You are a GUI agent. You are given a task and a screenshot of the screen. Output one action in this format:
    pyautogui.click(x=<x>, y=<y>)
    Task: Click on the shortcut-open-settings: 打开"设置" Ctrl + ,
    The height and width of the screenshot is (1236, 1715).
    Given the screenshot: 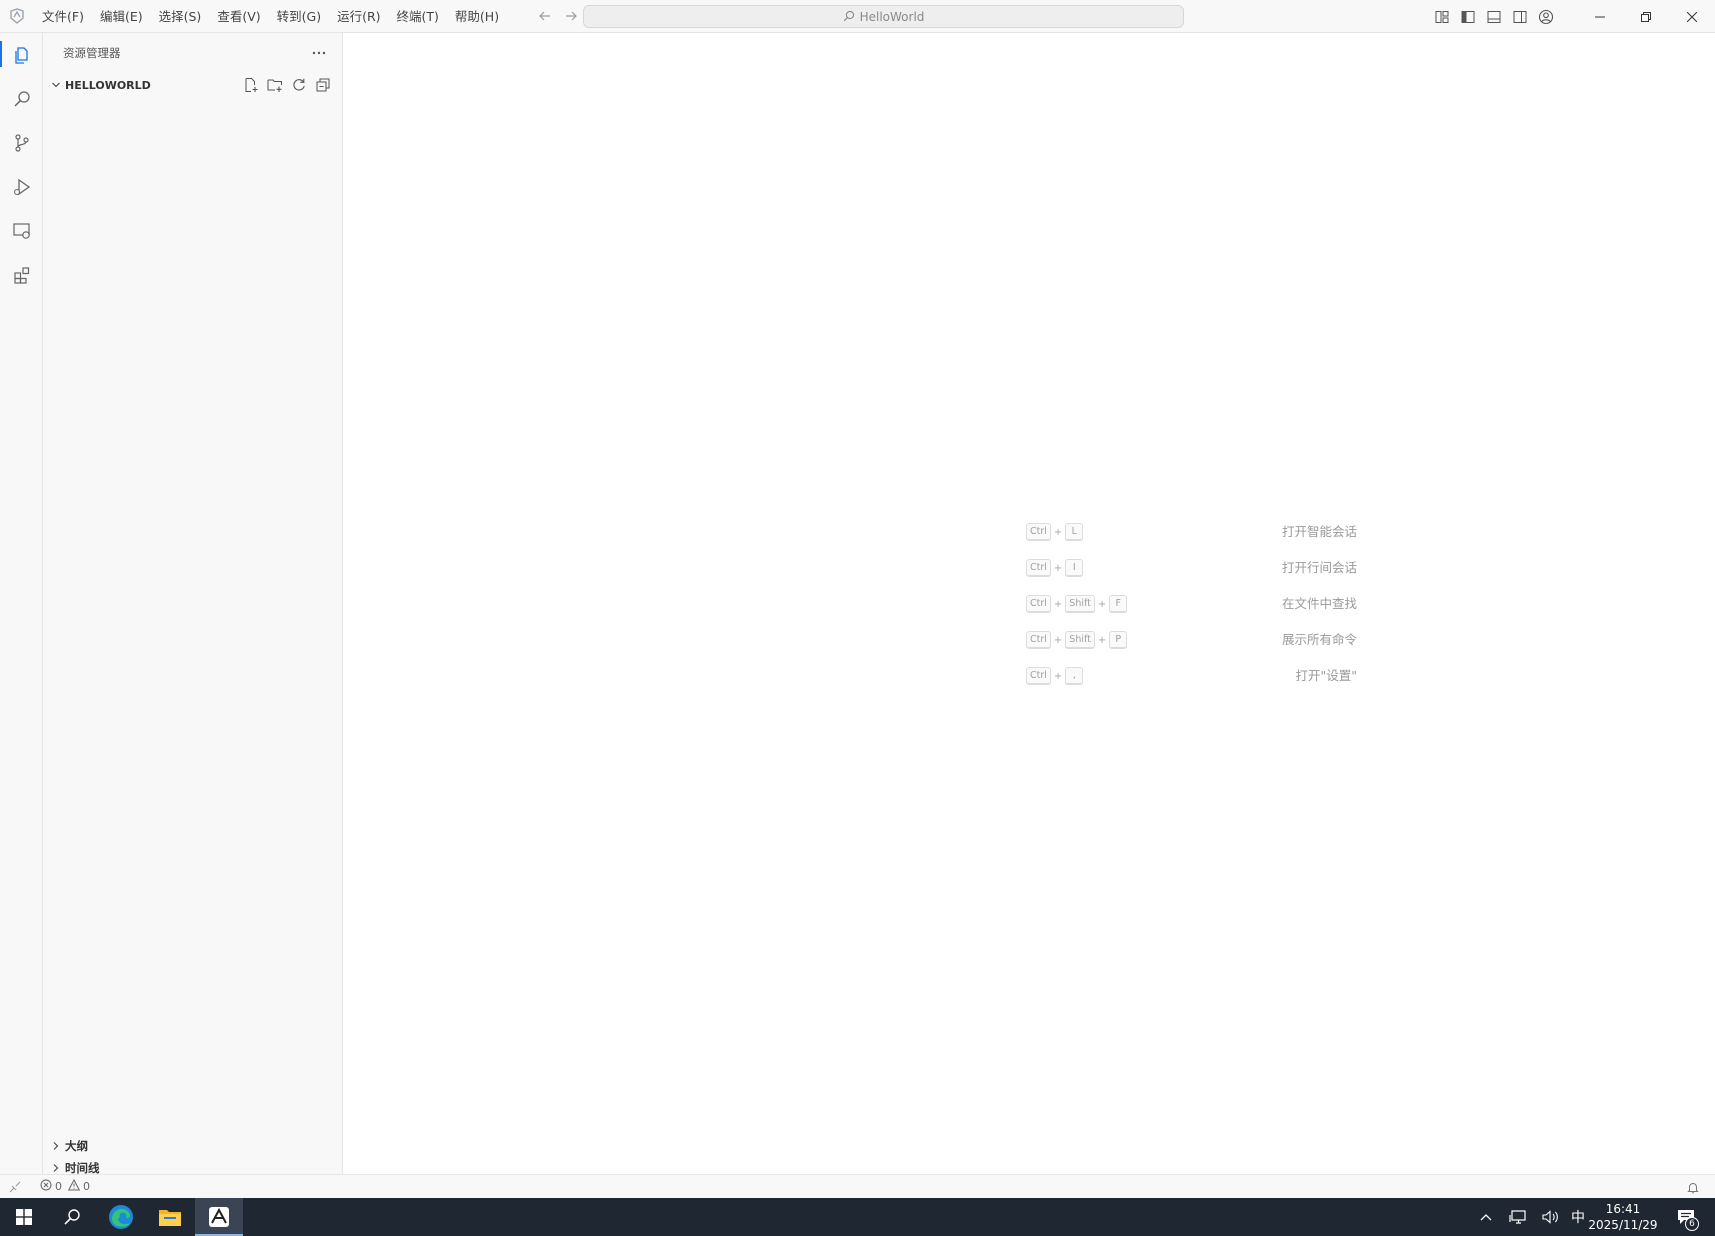 What is the action you would take?
    pyautogui.click(x=1029, y=676)
    